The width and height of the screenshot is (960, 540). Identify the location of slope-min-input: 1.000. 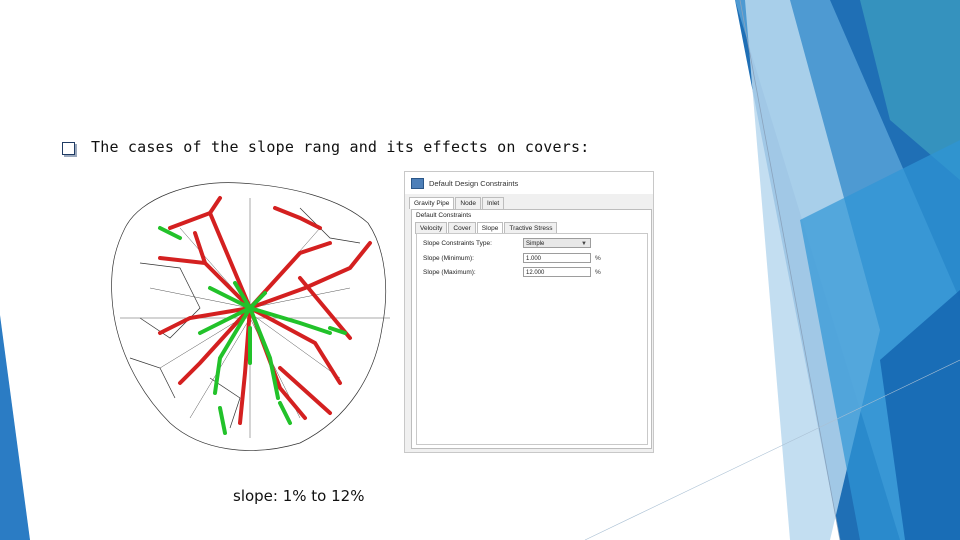
(557, 258).